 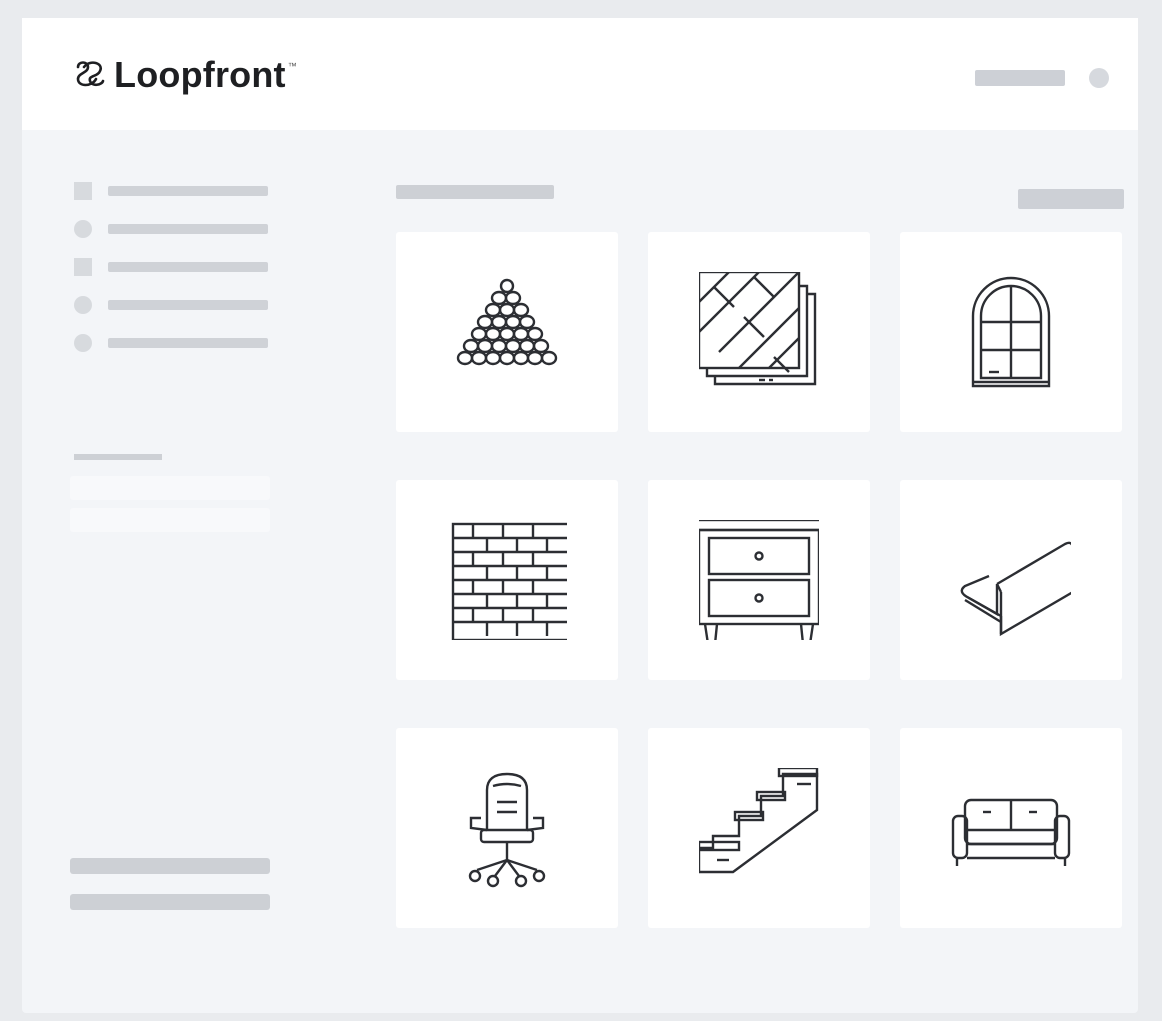 I want to click on nightstand-icon, so click(x=759, y=580).